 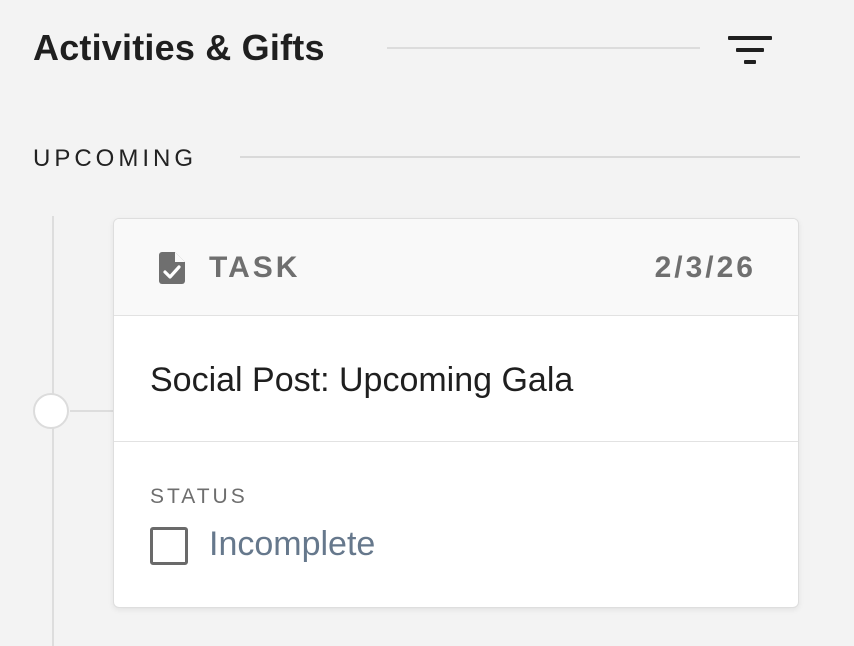 What do you see at coordinates (705, 267) in the screenshot?
I see `activity-date: 2/3/26` at bounding box center [705, 267].